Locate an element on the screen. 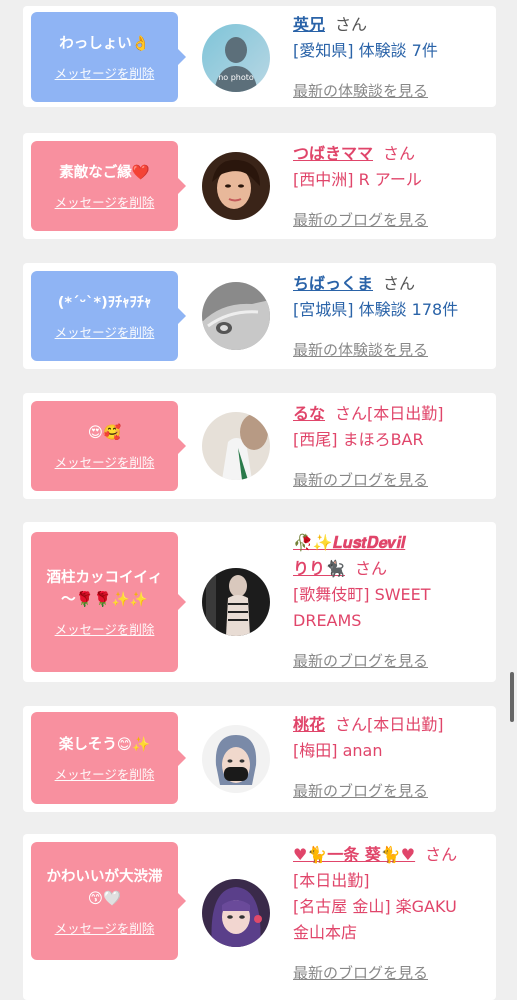  message-bubble: 😍🥰 メッセージを削除 is located at coordinates (108, 446).